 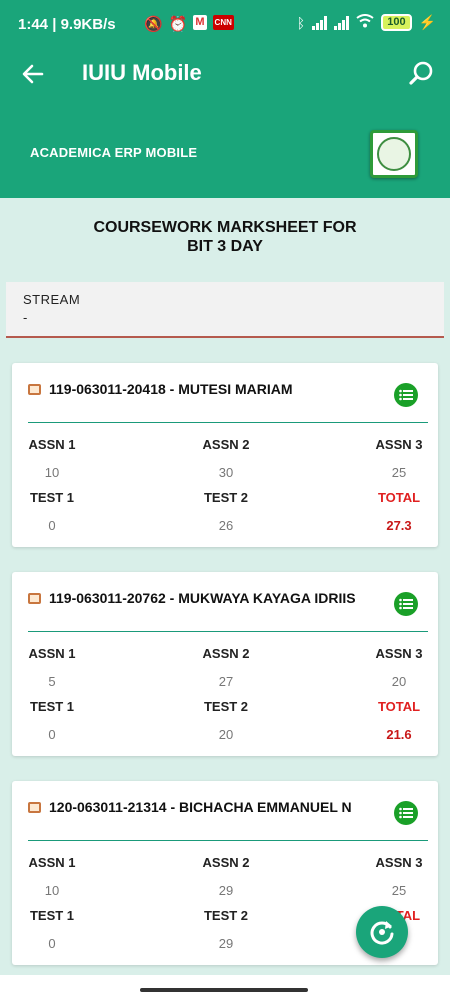 I want to click on arrow-left-icon, so click(x=34, y=74).